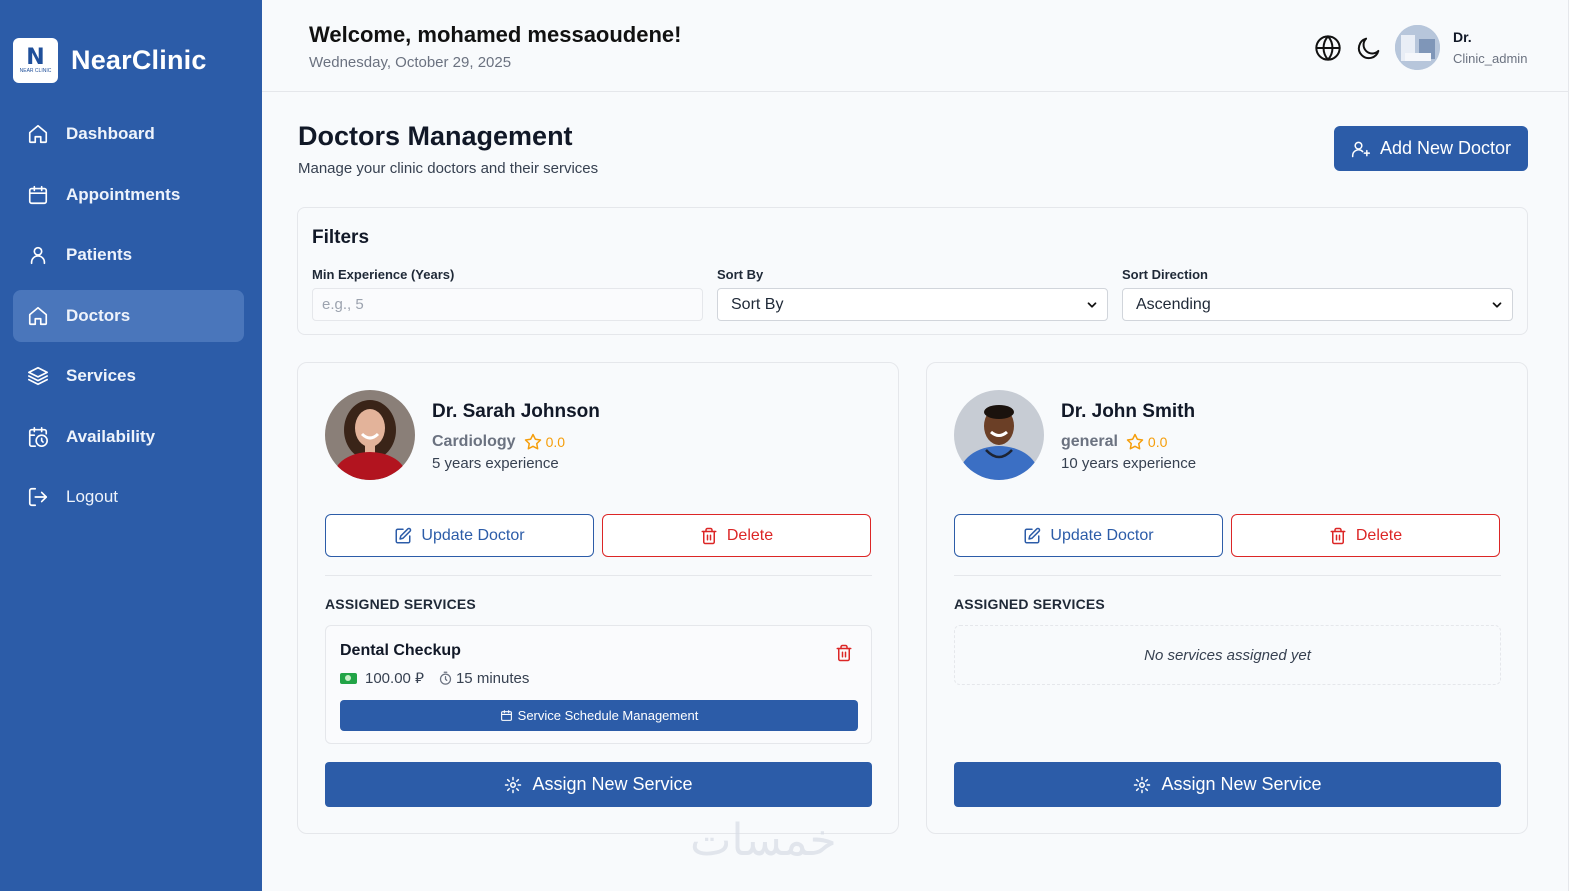 This screenshot has width=1588, height=891. Describe the element at coordinates (435, 136) in the screenshot. I see `page-title: Doctors Management` at that location.